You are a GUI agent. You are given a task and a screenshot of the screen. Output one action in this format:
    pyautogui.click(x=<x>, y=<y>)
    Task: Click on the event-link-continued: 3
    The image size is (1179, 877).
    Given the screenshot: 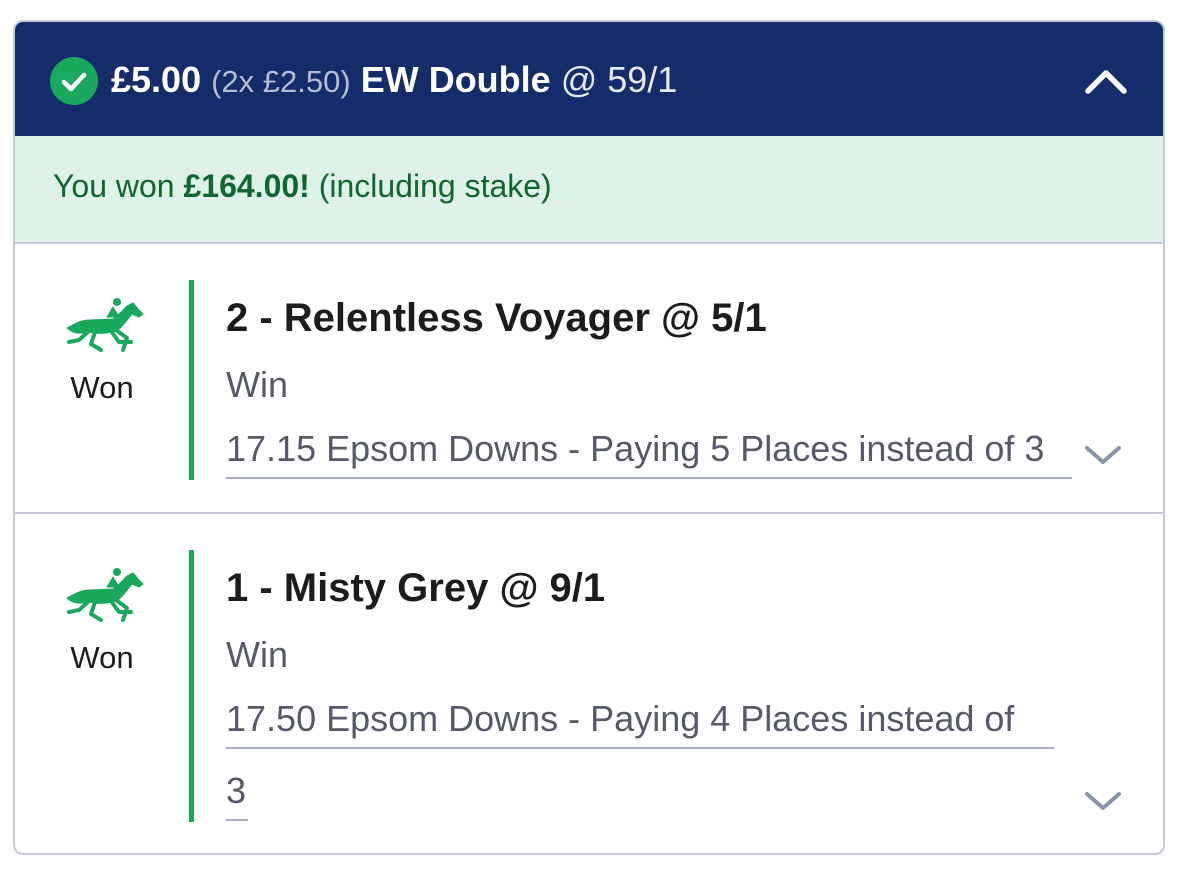 What is the action you would take?
    pyautogui.click(x=236, y=791)
    